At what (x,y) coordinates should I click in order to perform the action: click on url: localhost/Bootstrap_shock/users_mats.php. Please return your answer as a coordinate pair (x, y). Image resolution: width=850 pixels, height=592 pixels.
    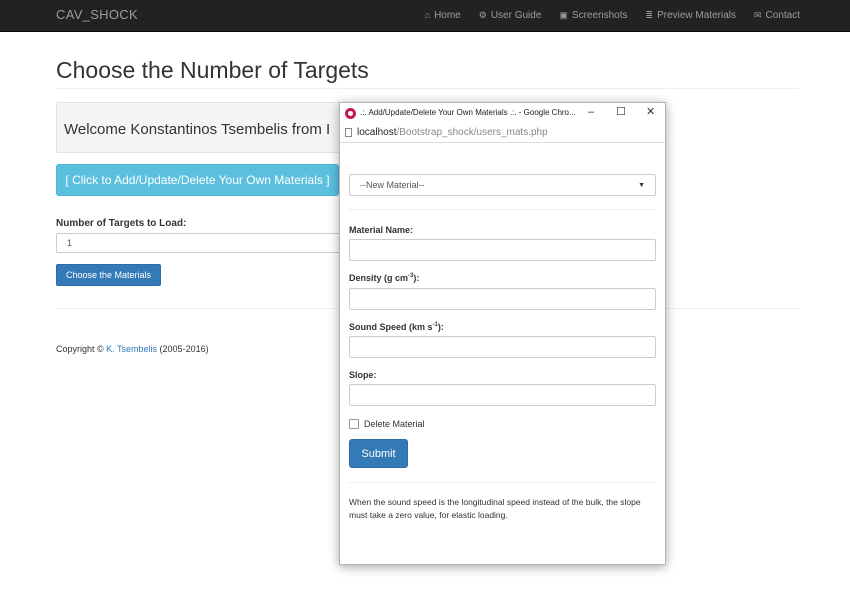
    Looking at the image, I should click on (452, 132).